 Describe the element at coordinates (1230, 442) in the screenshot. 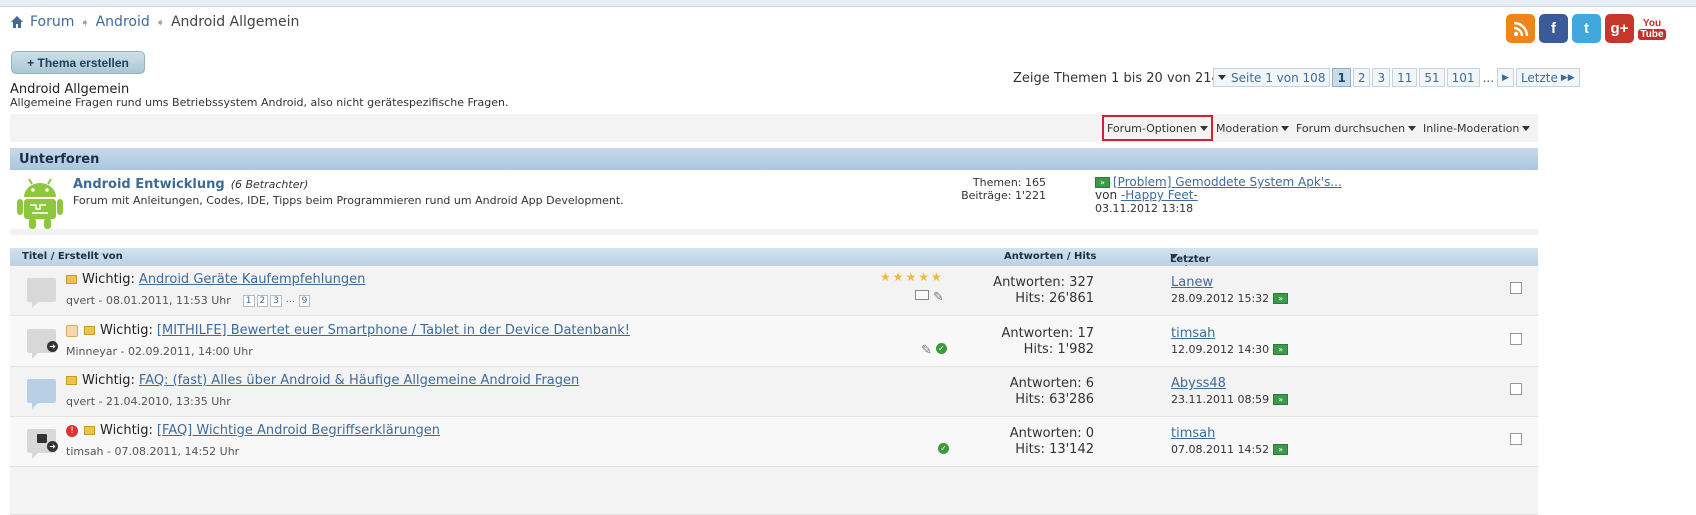

I see `thread-last-post: timsah 07.08.2011 14:52»` at that location.